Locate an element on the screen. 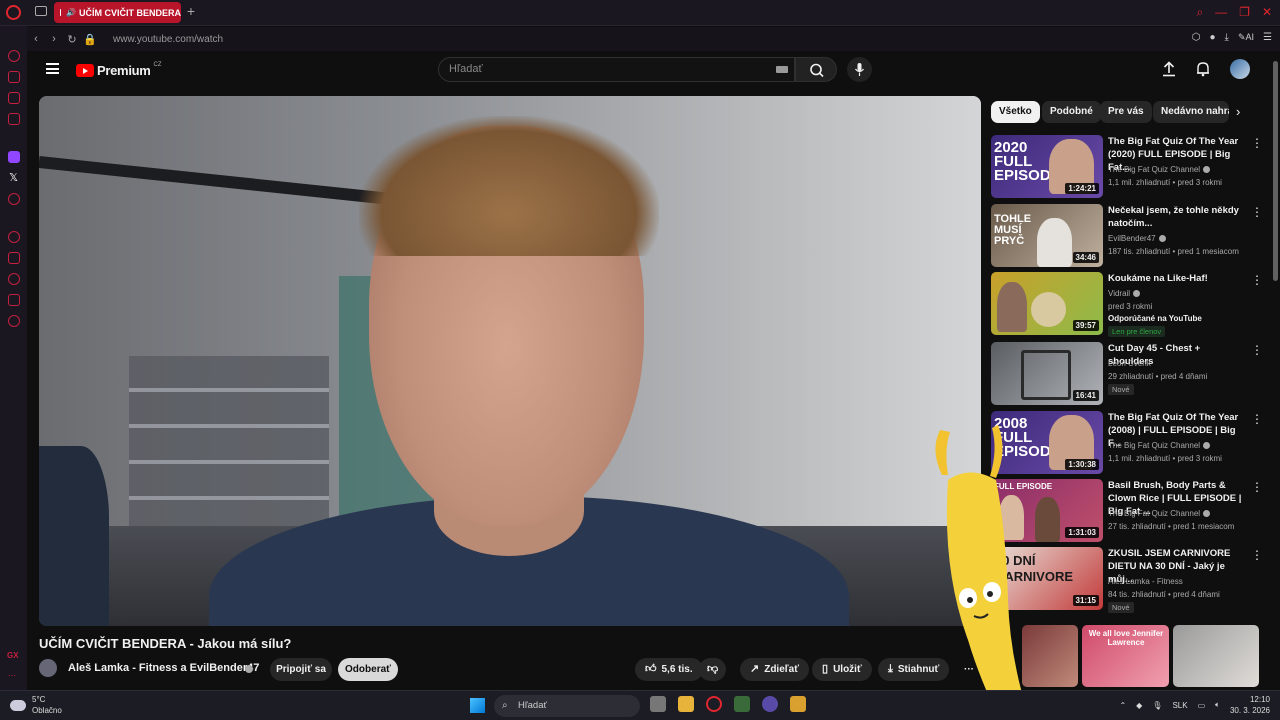  chevron-right-icon: › is located at coordinates (1238, 111).